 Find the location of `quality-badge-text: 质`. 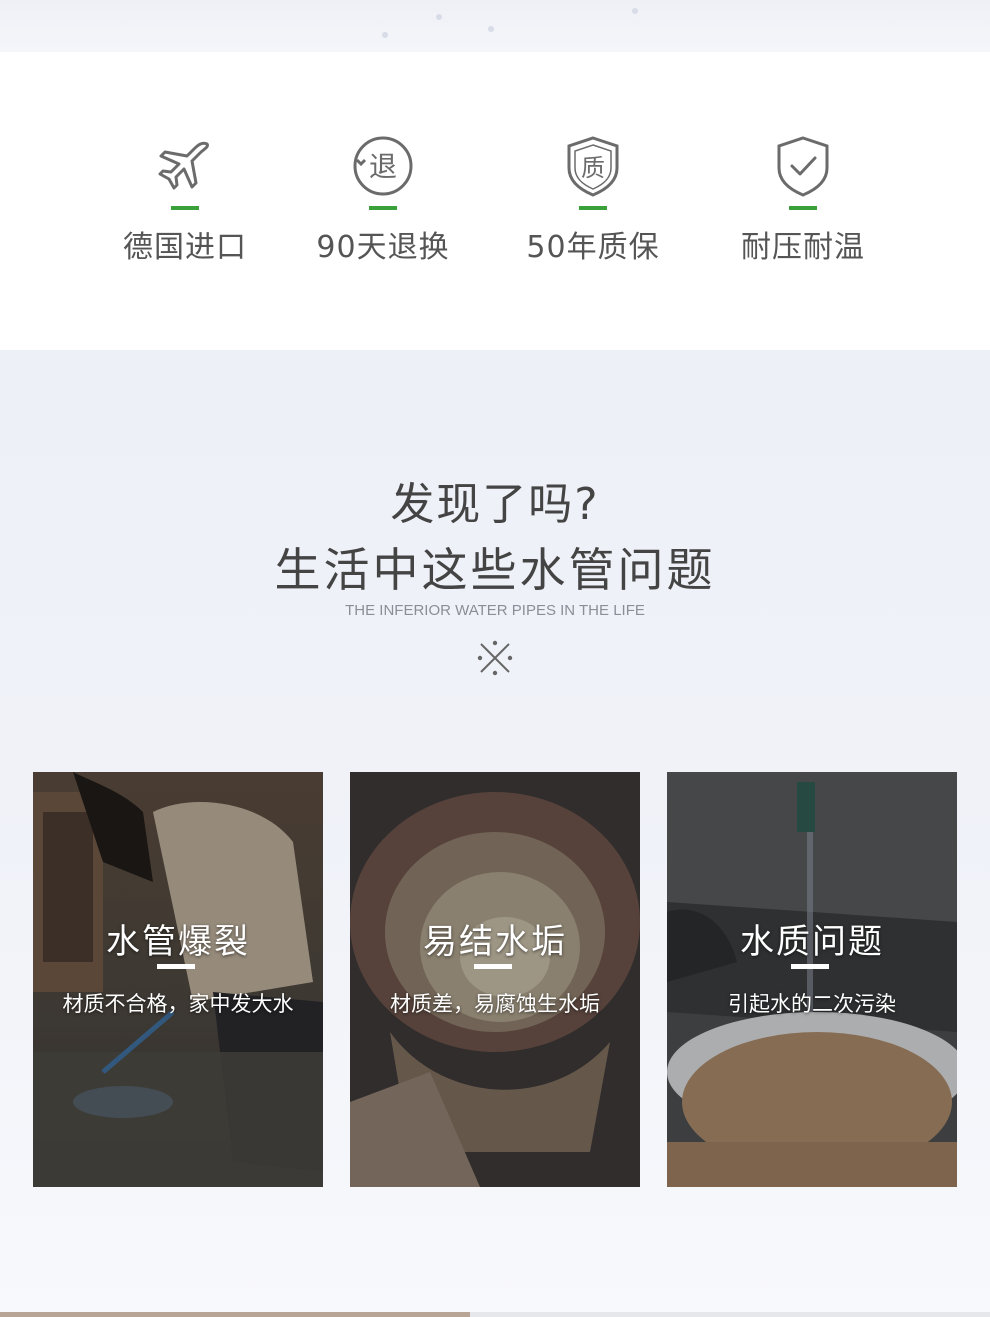

quality-badge-text: 质 is located at coordinates (593, 168).